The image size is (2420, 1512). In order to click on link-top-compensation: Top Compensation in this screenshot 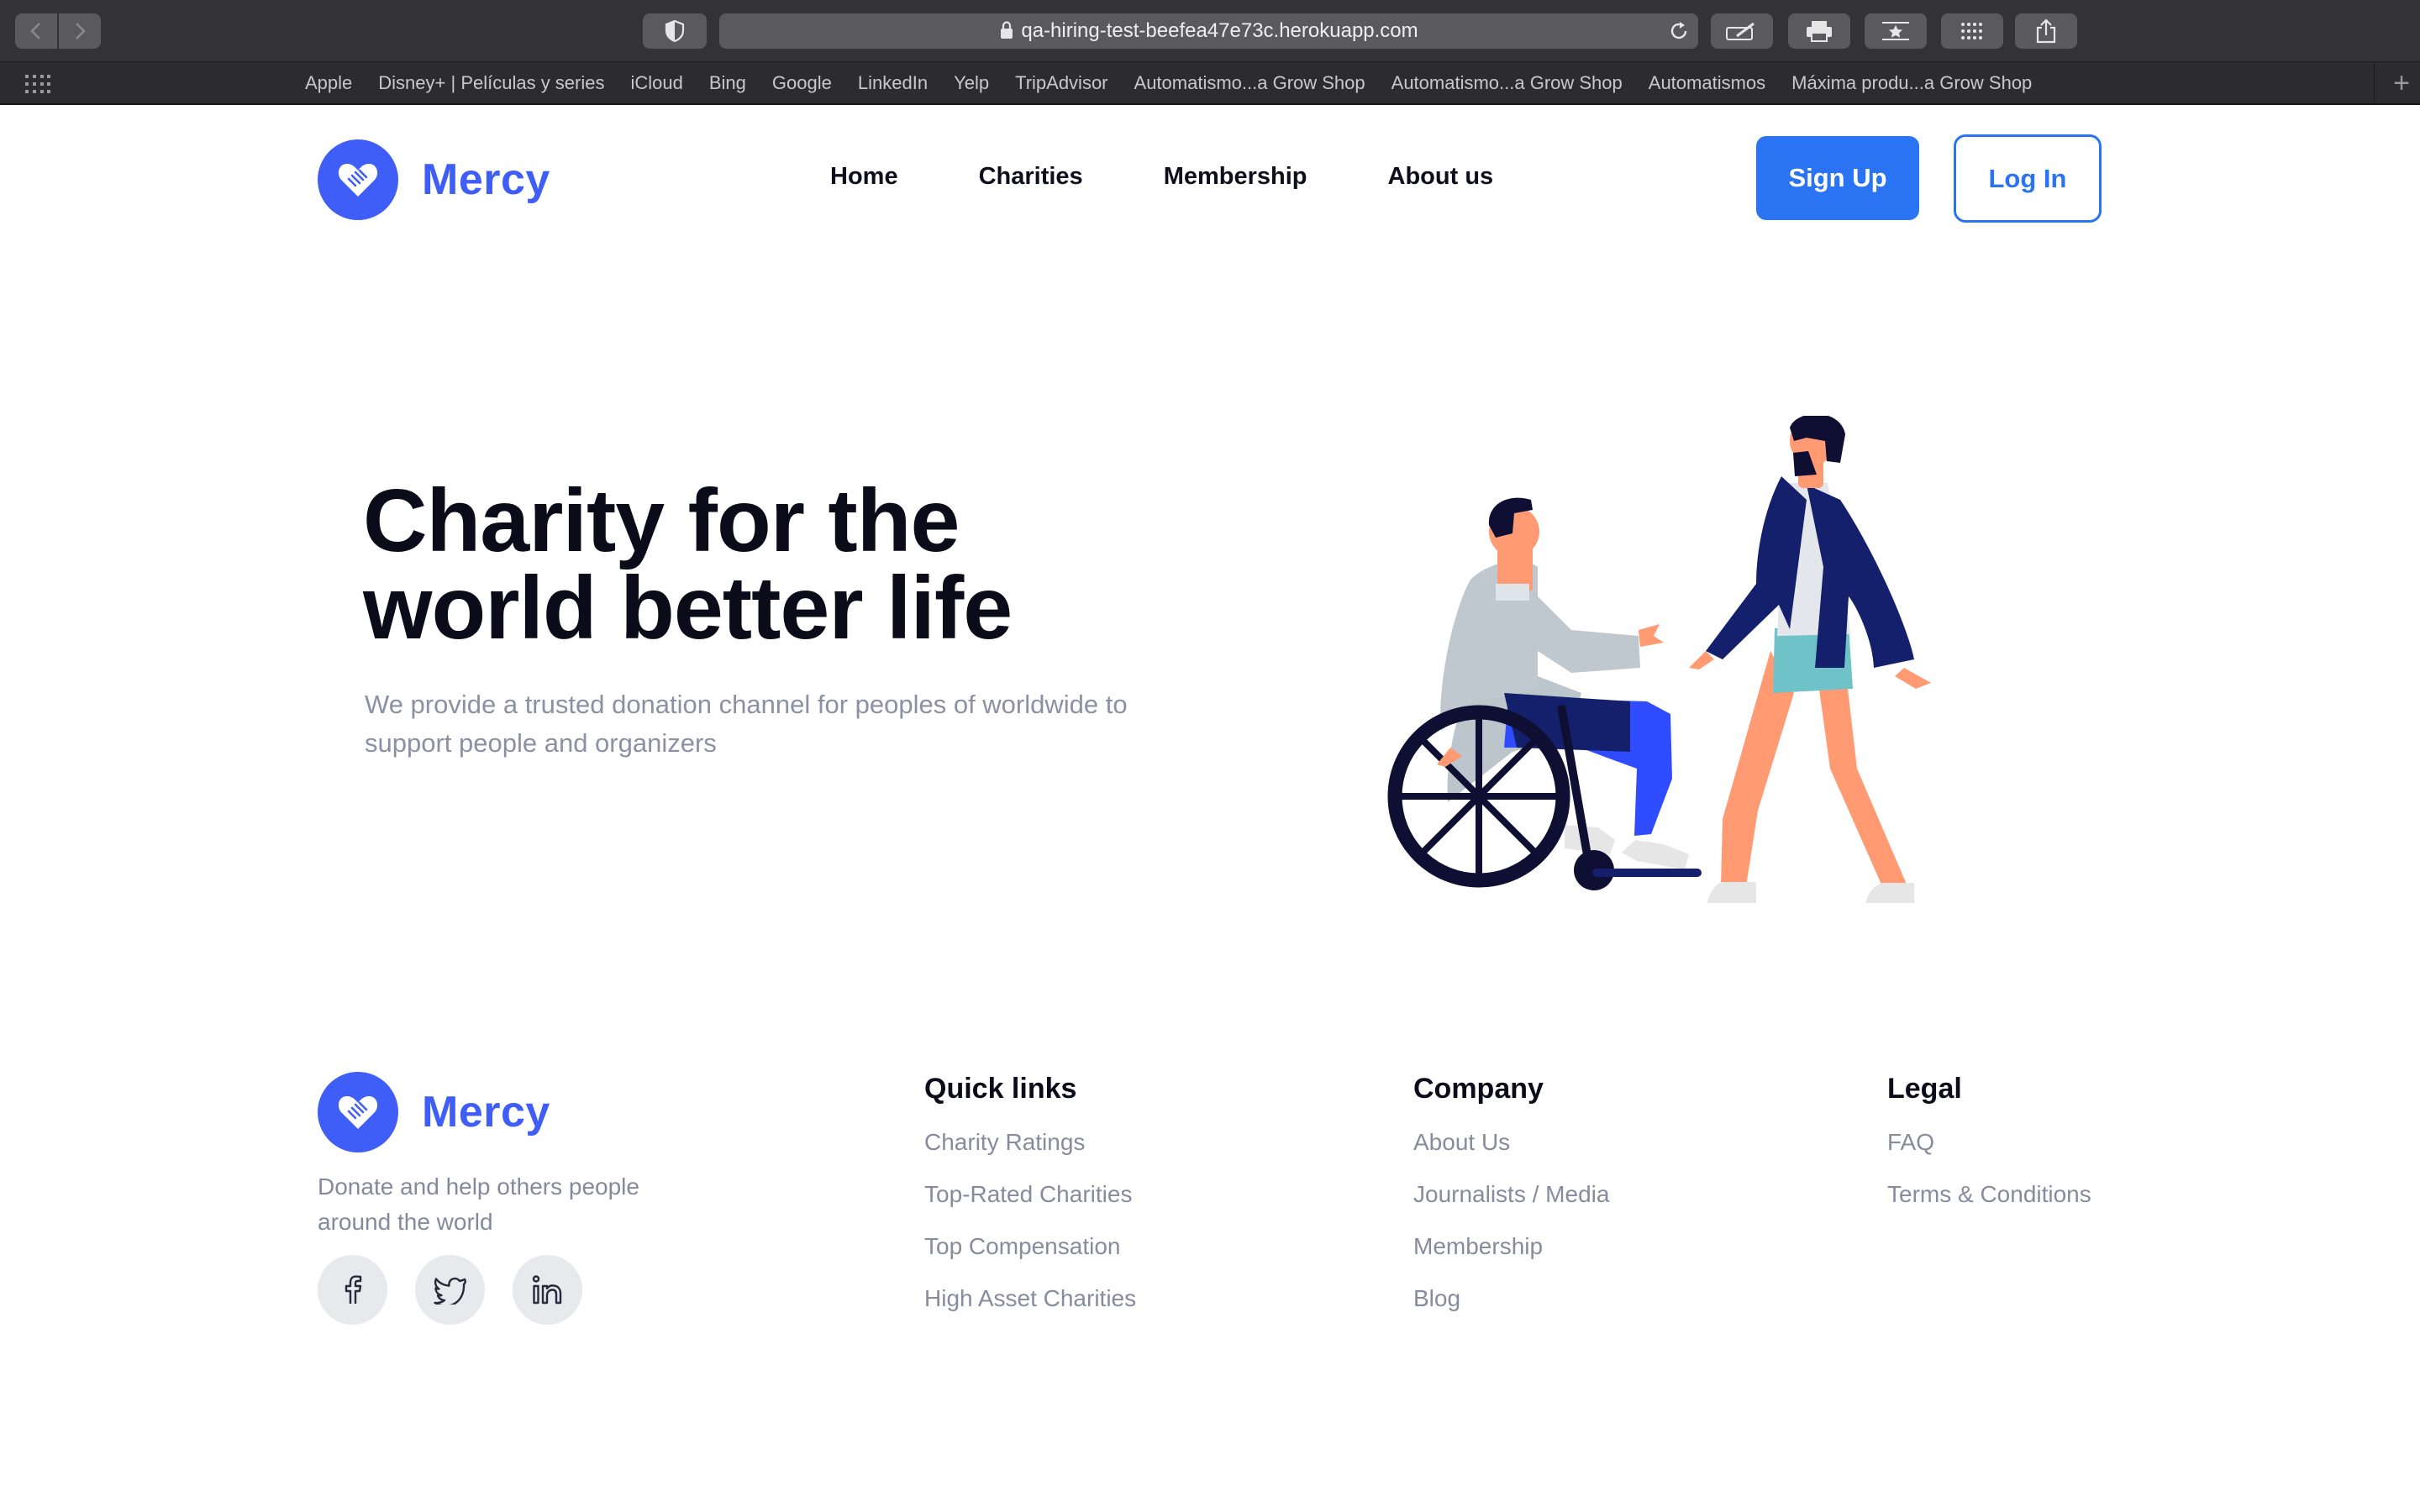, I will do `click(1030, 1246)`.